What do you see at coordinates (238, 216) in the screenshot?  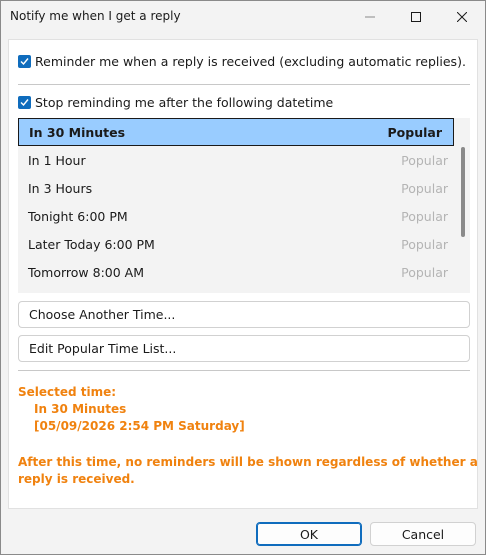 I see `time-list-item: Tonight 6:00 PM Popular` at bounding box center [238, 216].